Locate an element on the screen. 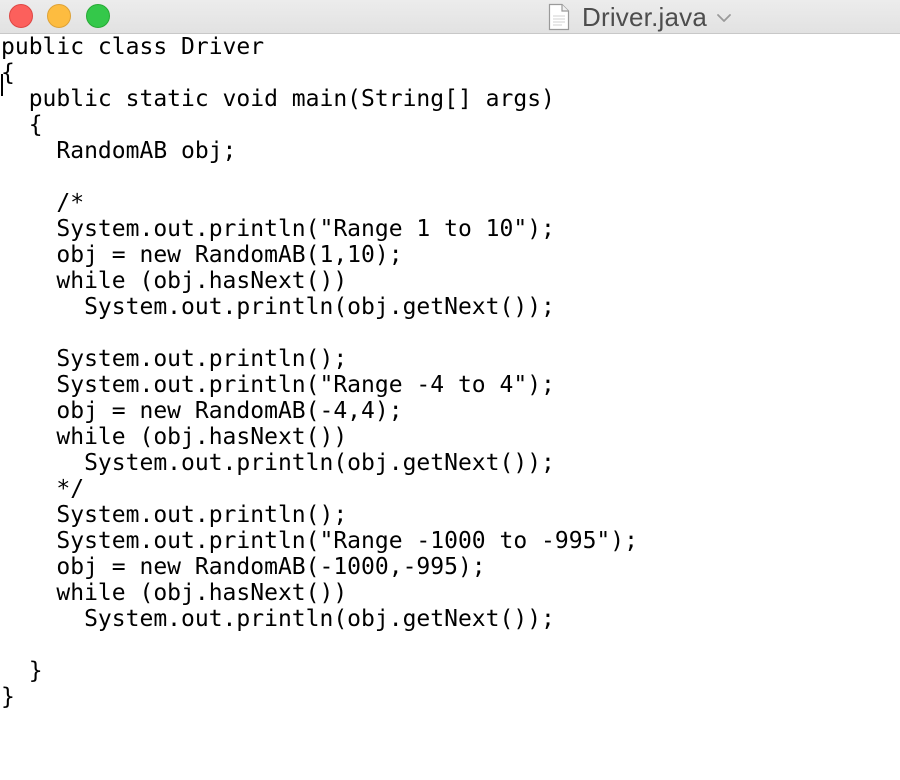  code-line: System.out.println("Range -4 to 4"); is located at coordinates (278, 385).